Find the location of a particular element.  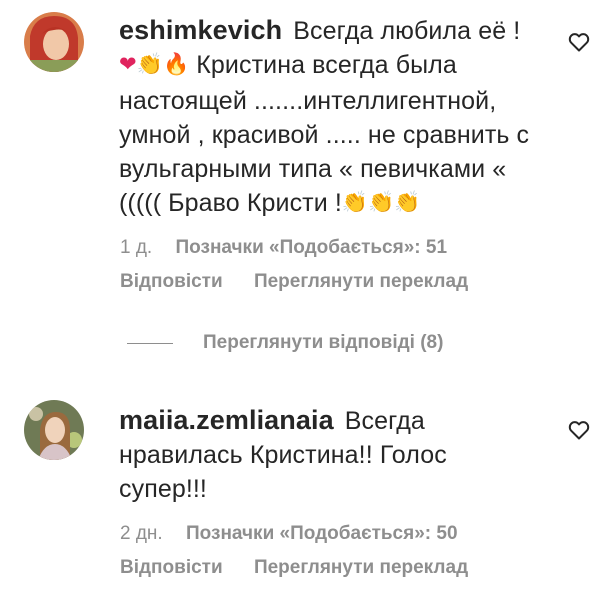

comment-line: настоящей .......интеллигентной, is located at coordinates (308, 101).